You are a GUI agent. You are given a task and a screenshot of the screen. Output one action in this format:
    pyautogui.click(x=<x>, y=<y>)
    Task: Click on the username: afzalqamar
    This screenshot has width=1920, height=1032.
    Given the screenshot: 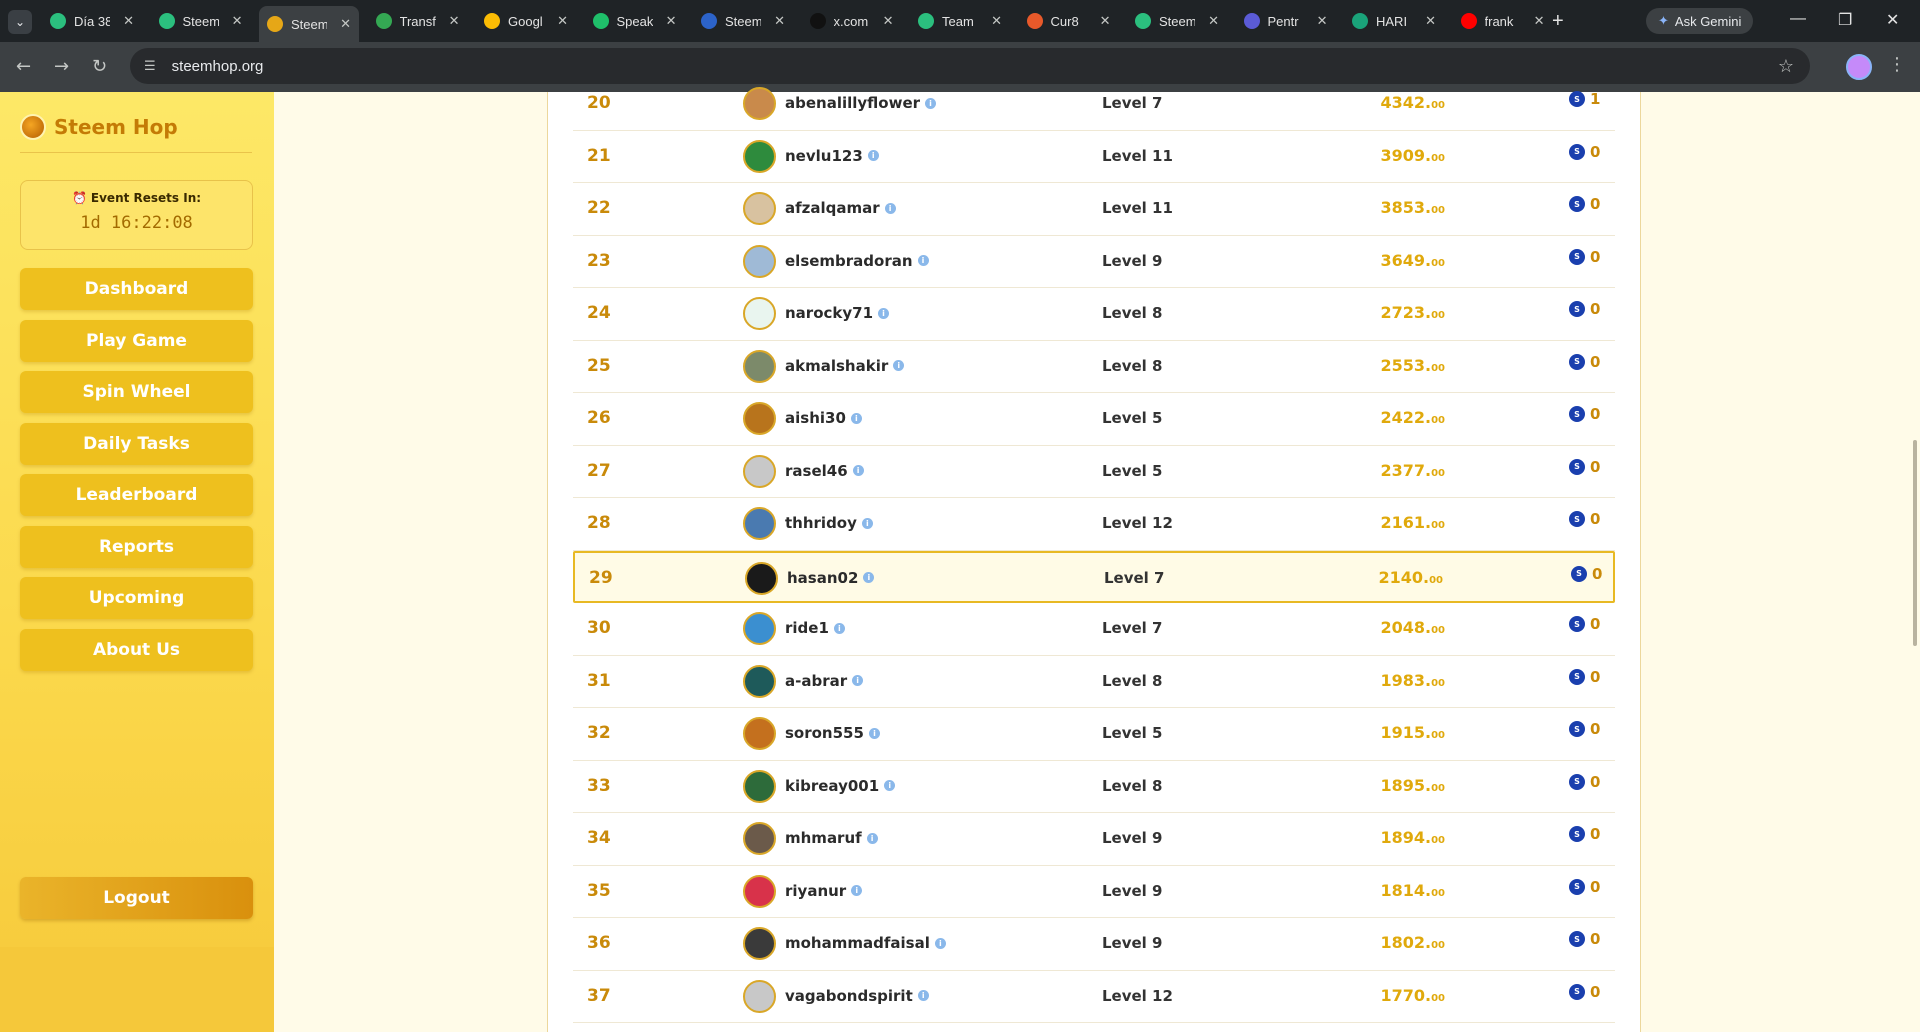 What is the action you would take?
    pyautogui.click(x=832, y=208)
    